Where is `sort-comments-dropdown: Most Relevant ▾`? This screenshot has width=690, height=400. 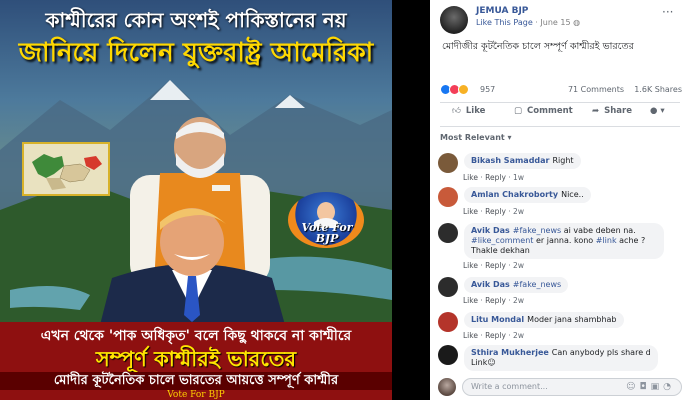 sort-comments-dropdown: Most Relevant ▾ is located at coordinates (476, 137).